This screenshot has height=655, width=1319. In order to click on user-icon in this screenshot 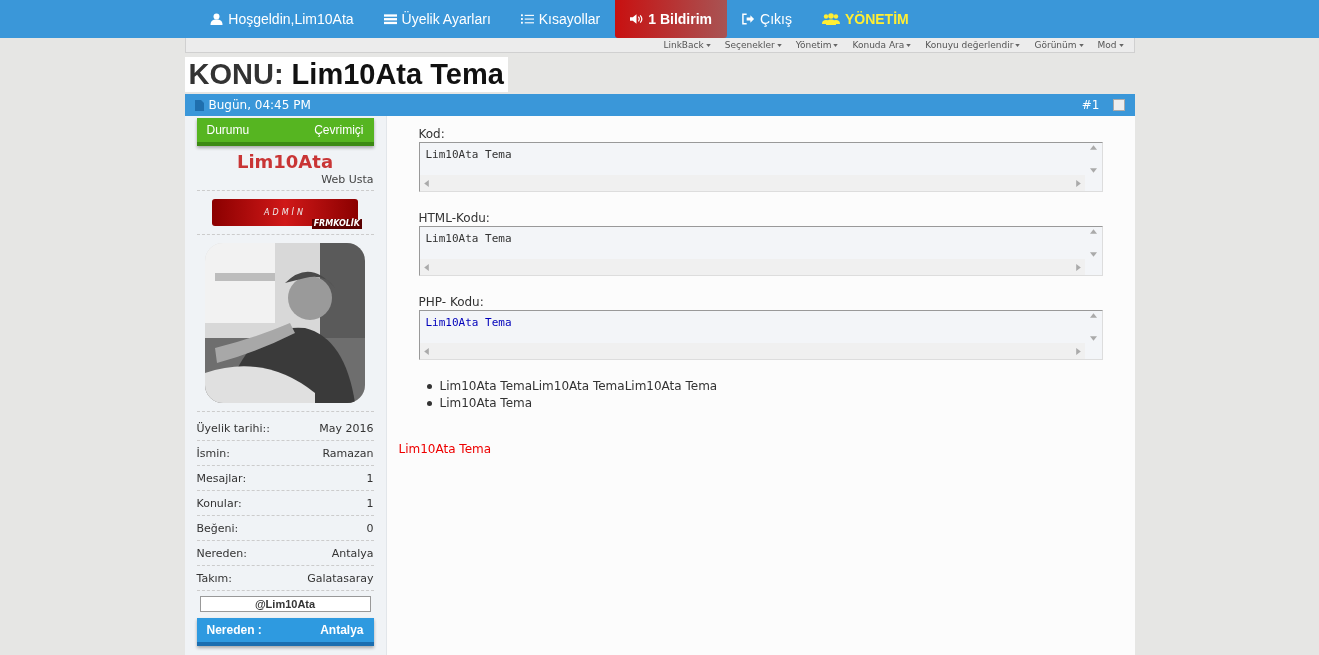, I will do `click(217, 19)`.